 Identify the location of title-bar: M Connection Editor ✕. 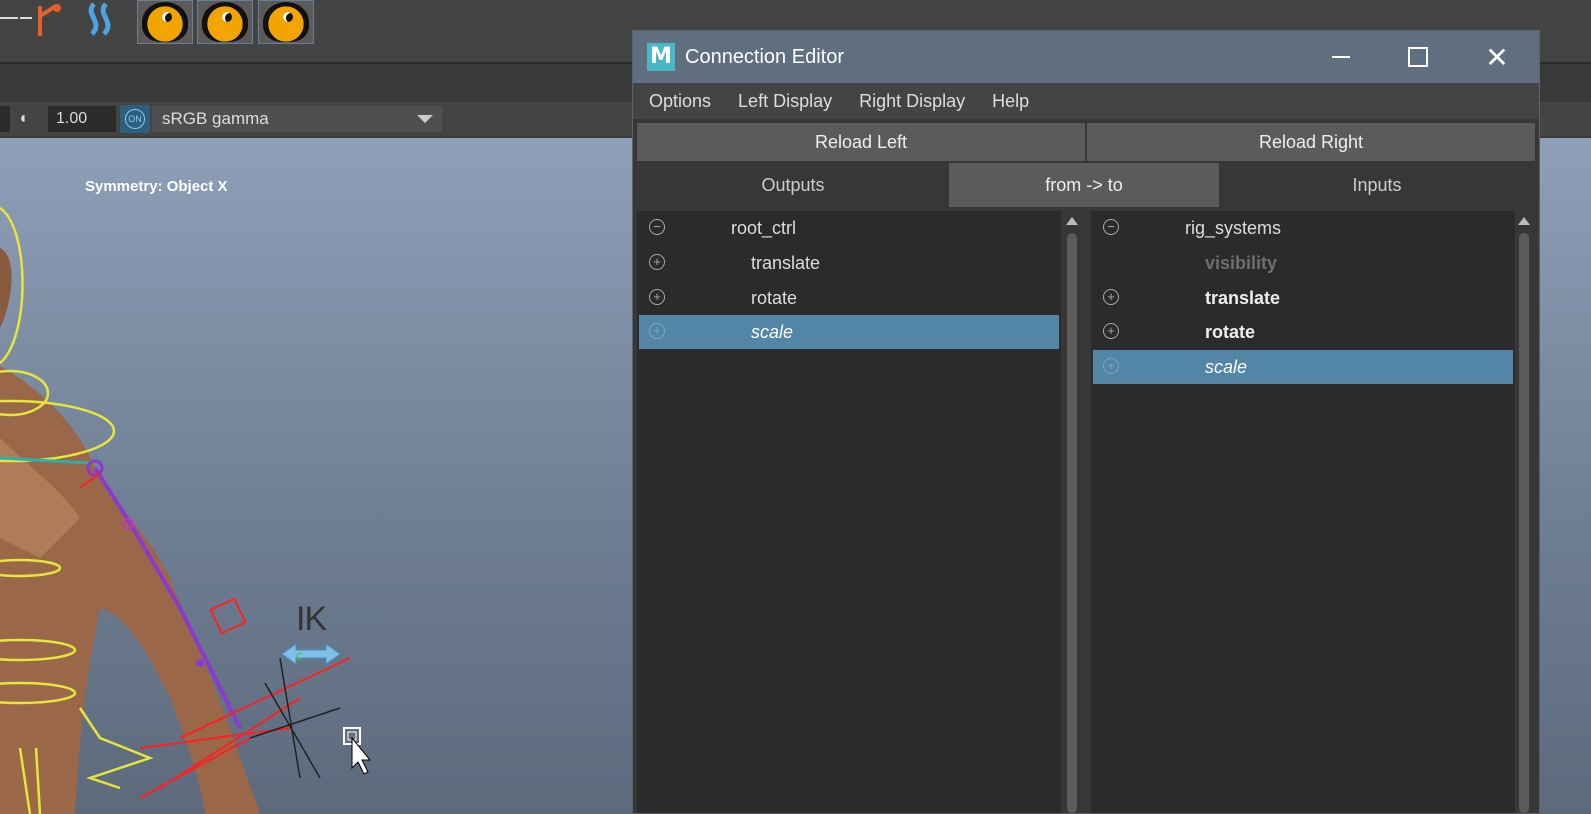
(1086, 57).